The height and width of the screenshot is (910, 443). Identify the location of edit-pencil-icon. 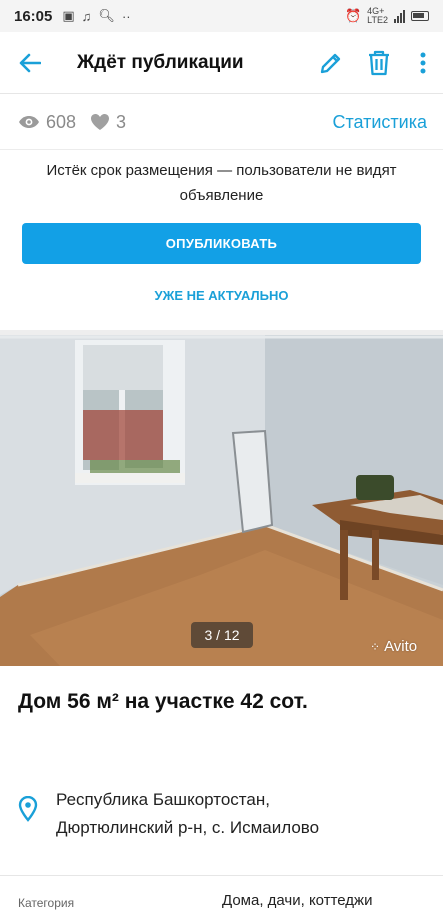
(330, 63).